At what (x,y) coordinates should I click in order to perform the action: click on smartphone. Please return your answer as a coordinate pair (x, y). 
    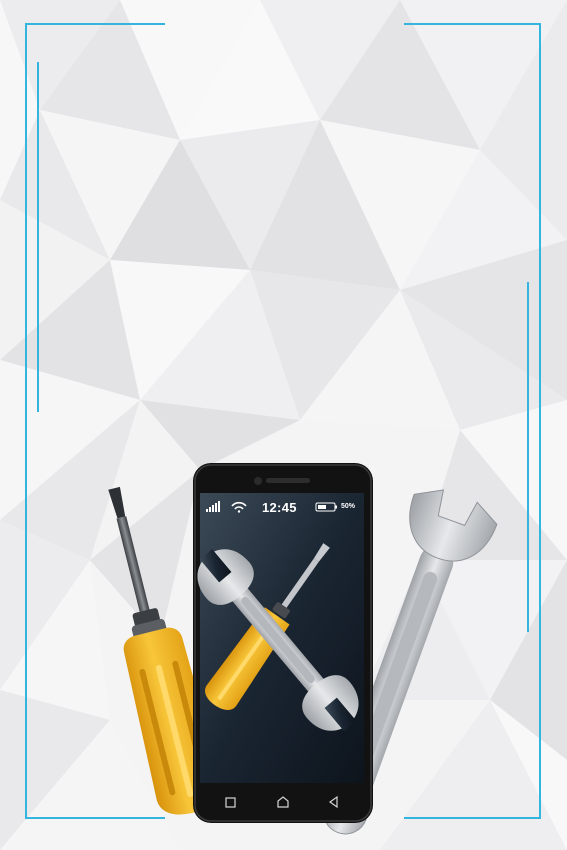
    Looking at the image, I should click on (283, 643).